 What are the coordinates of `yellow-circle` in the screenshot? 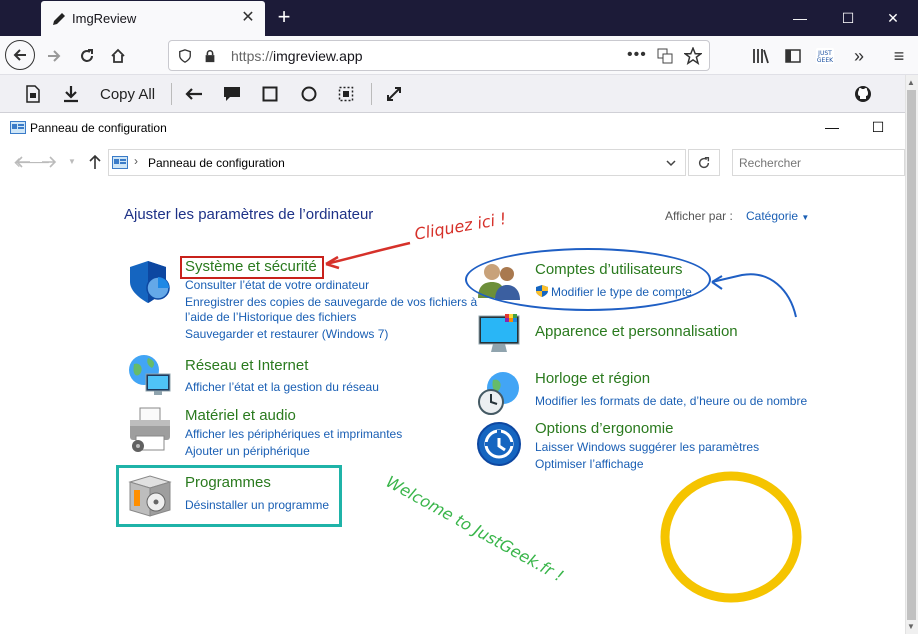 It's located at (731, 537).